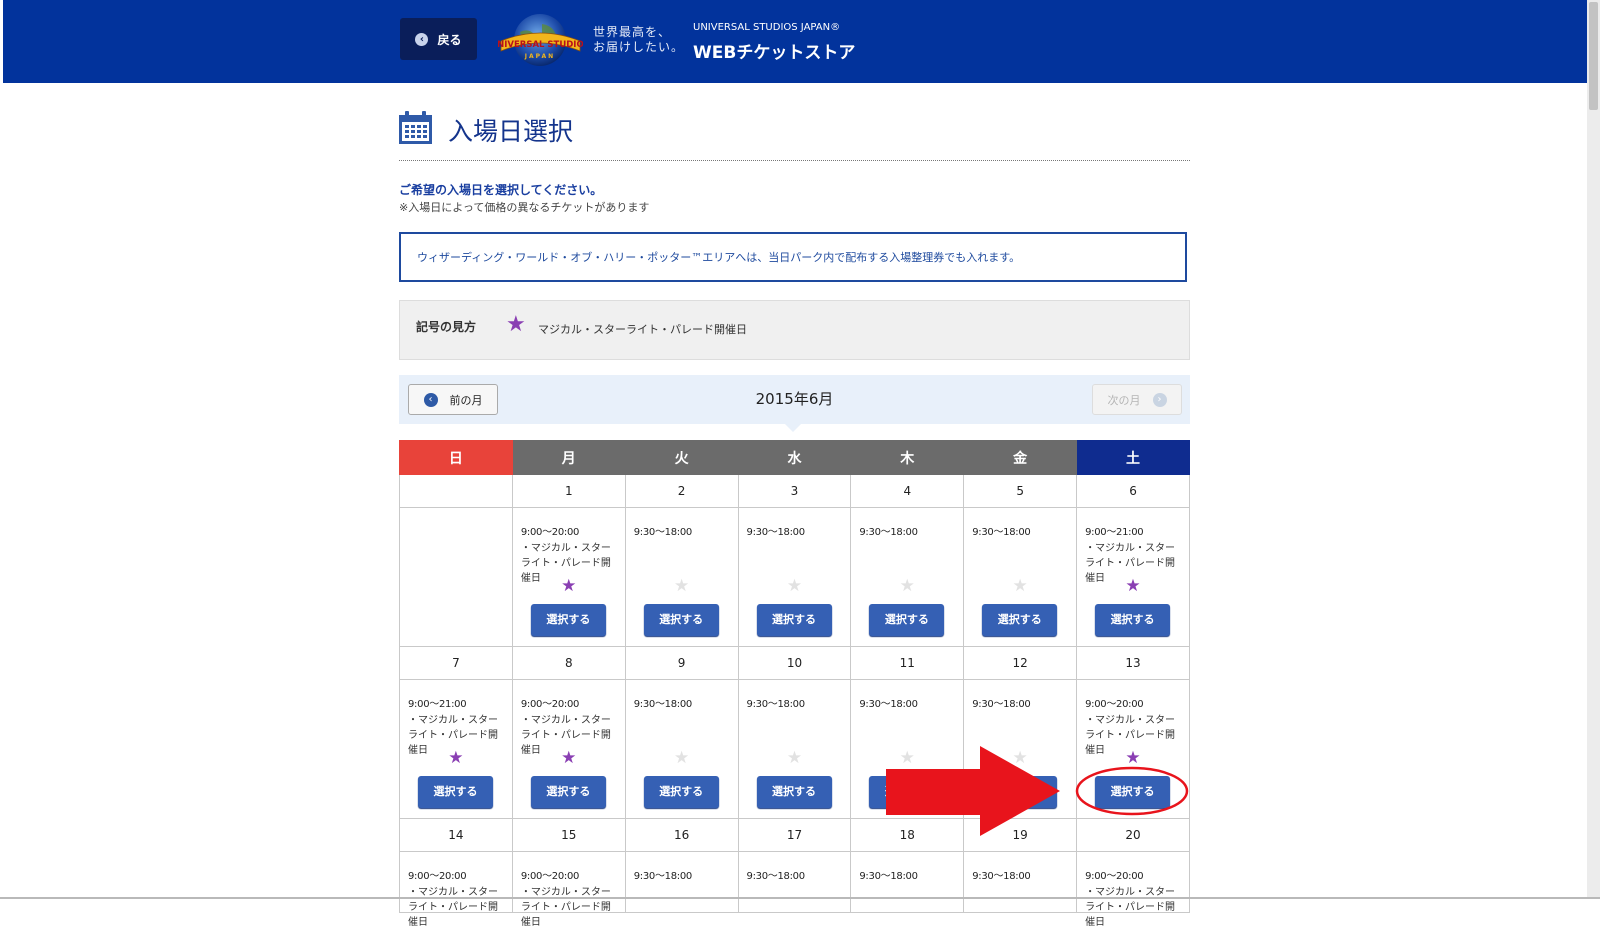 The height and width of the screenshot is (930, 1600). Describe the element at coordinates (568, 835) in the screenshot. I see `date-number: 15` at that location.